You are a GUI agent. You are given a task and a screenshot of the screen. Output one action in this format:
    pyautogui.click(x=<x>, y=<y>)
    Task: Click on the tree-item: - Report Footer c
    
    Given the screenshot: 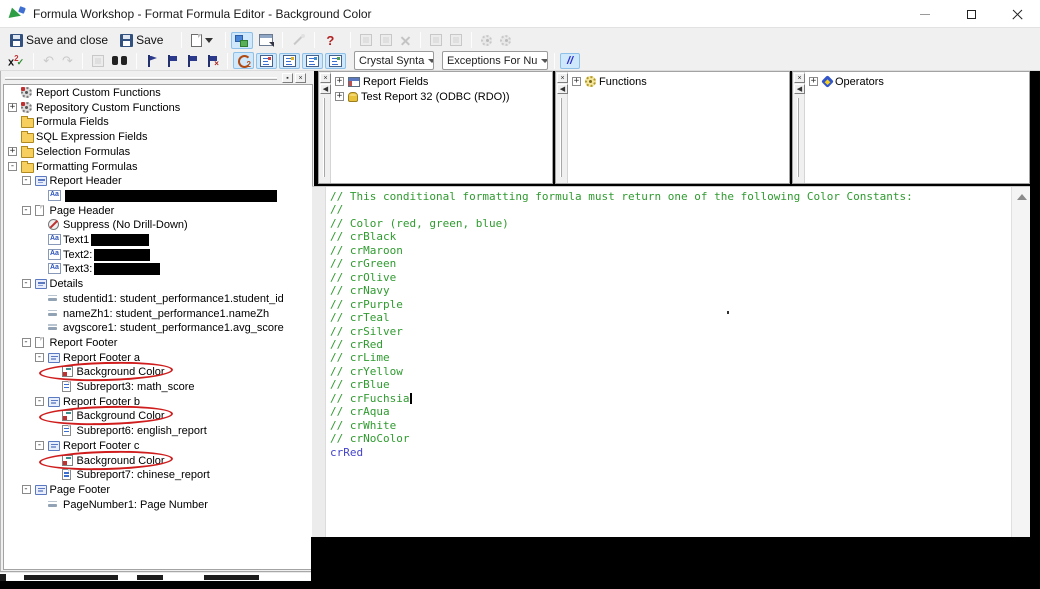 What is the action you would take?
    pyautogui.click(x=158, y=446)
    